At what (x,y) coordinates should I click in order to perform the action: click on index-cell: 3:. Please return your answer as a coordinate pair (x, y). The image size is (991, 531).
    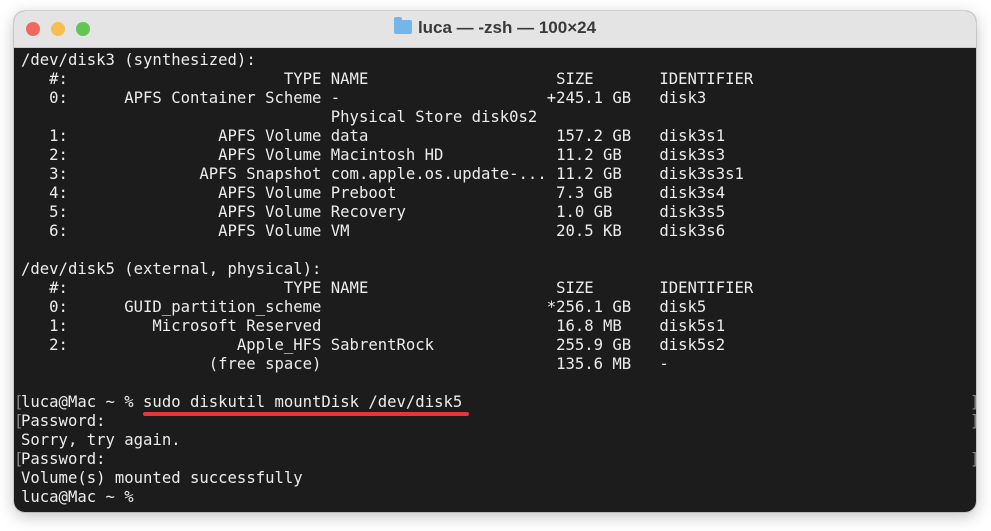
    Looking at the image, I should click on (58, 174).